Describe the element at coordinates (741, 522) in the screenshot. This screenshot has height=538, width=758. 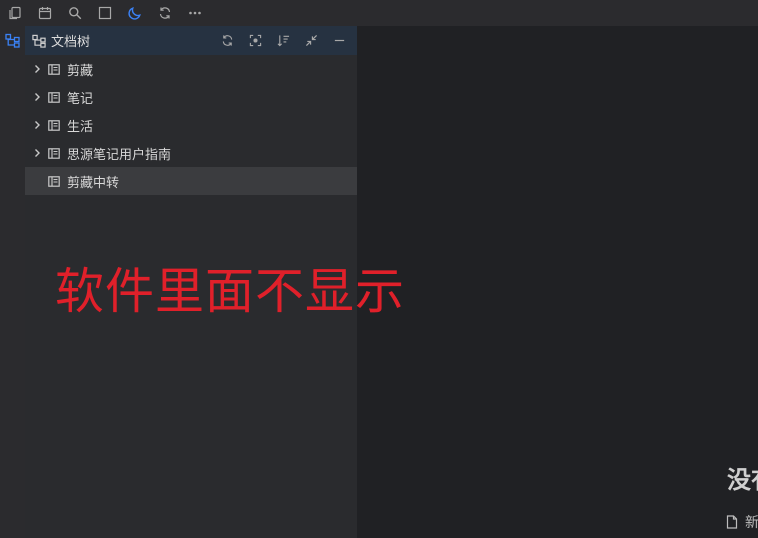
I see `new-document-link: 新建` at that location.